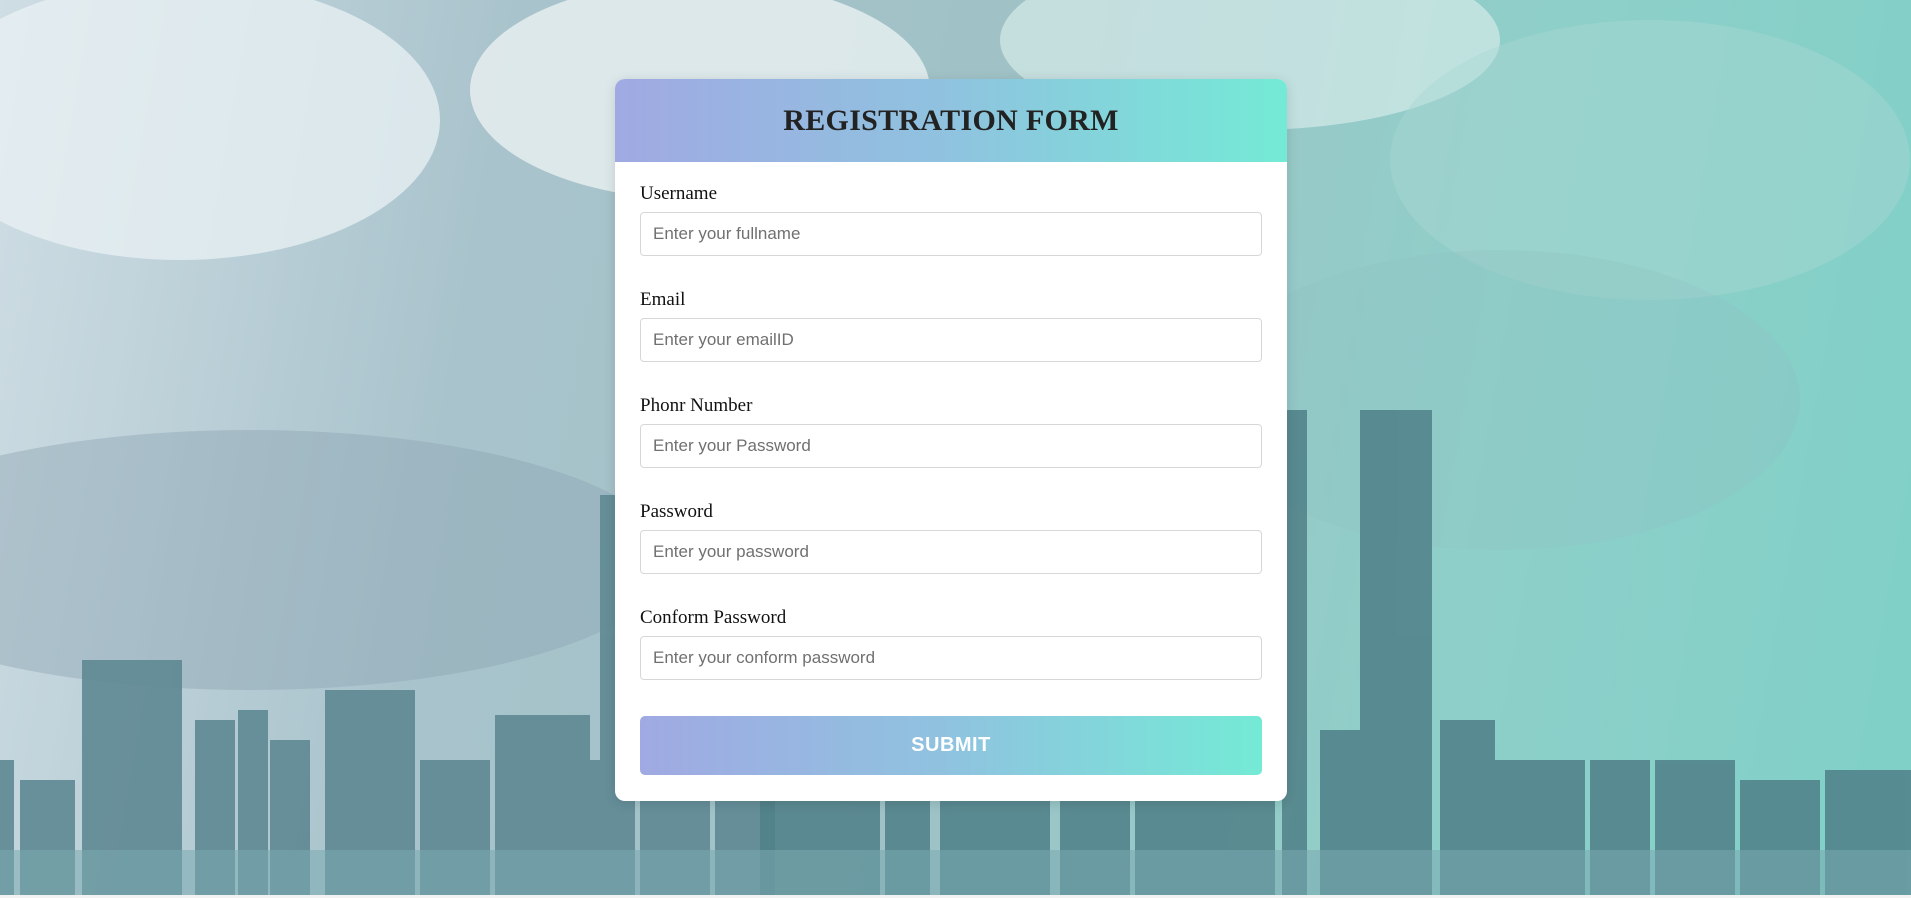 This screenshot has width=1911, height=898. I want to click on confirm-password-label: Conform Password, so click(713, 617).